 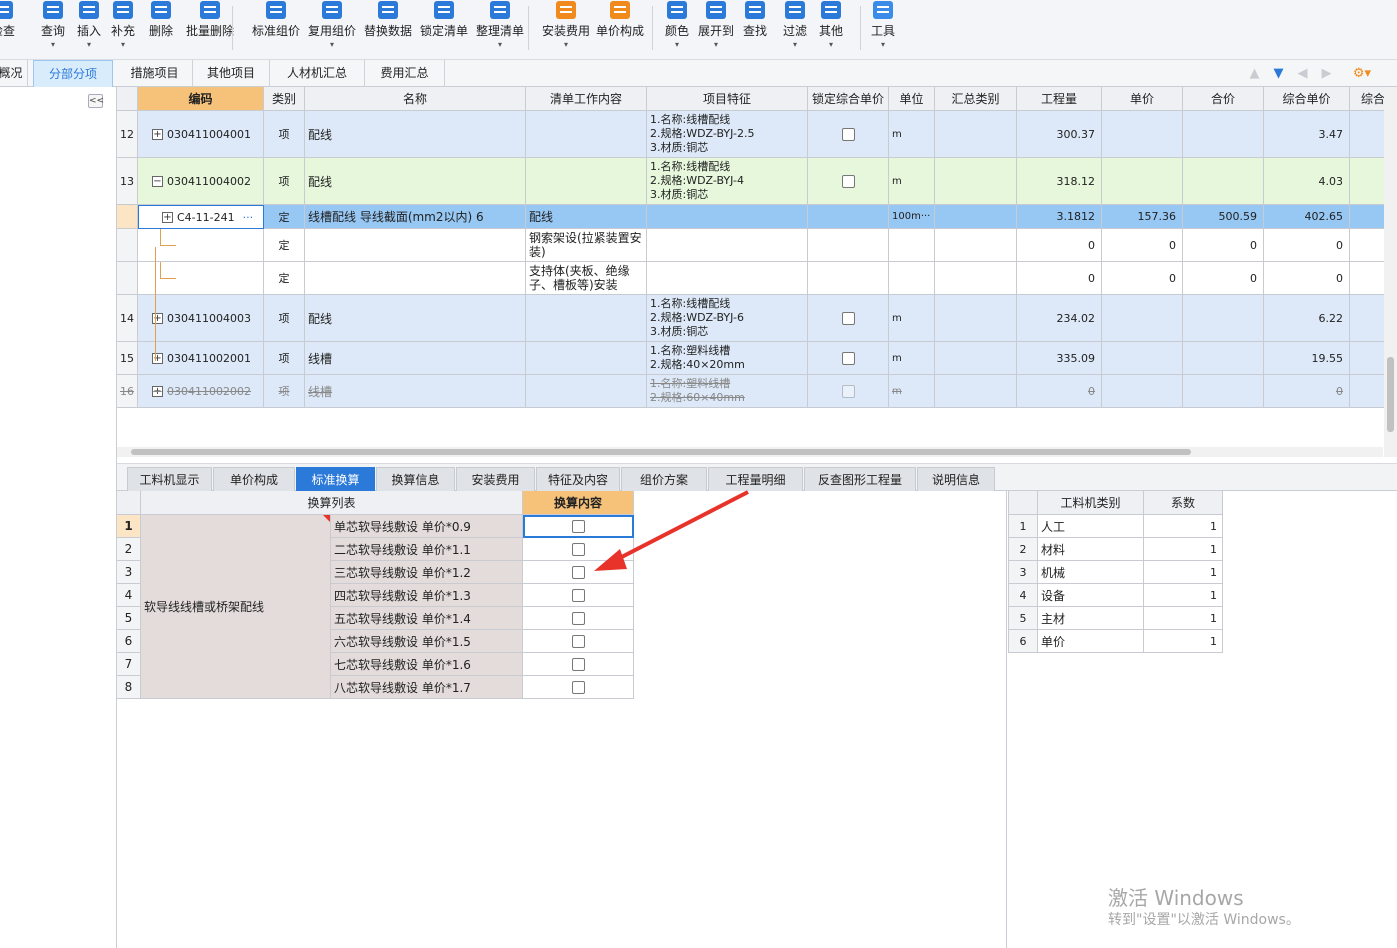 I want to click on work-content-cell: 支持体(夹板、绝缘 子、槽板等)安装, so click(x=586, y=278).